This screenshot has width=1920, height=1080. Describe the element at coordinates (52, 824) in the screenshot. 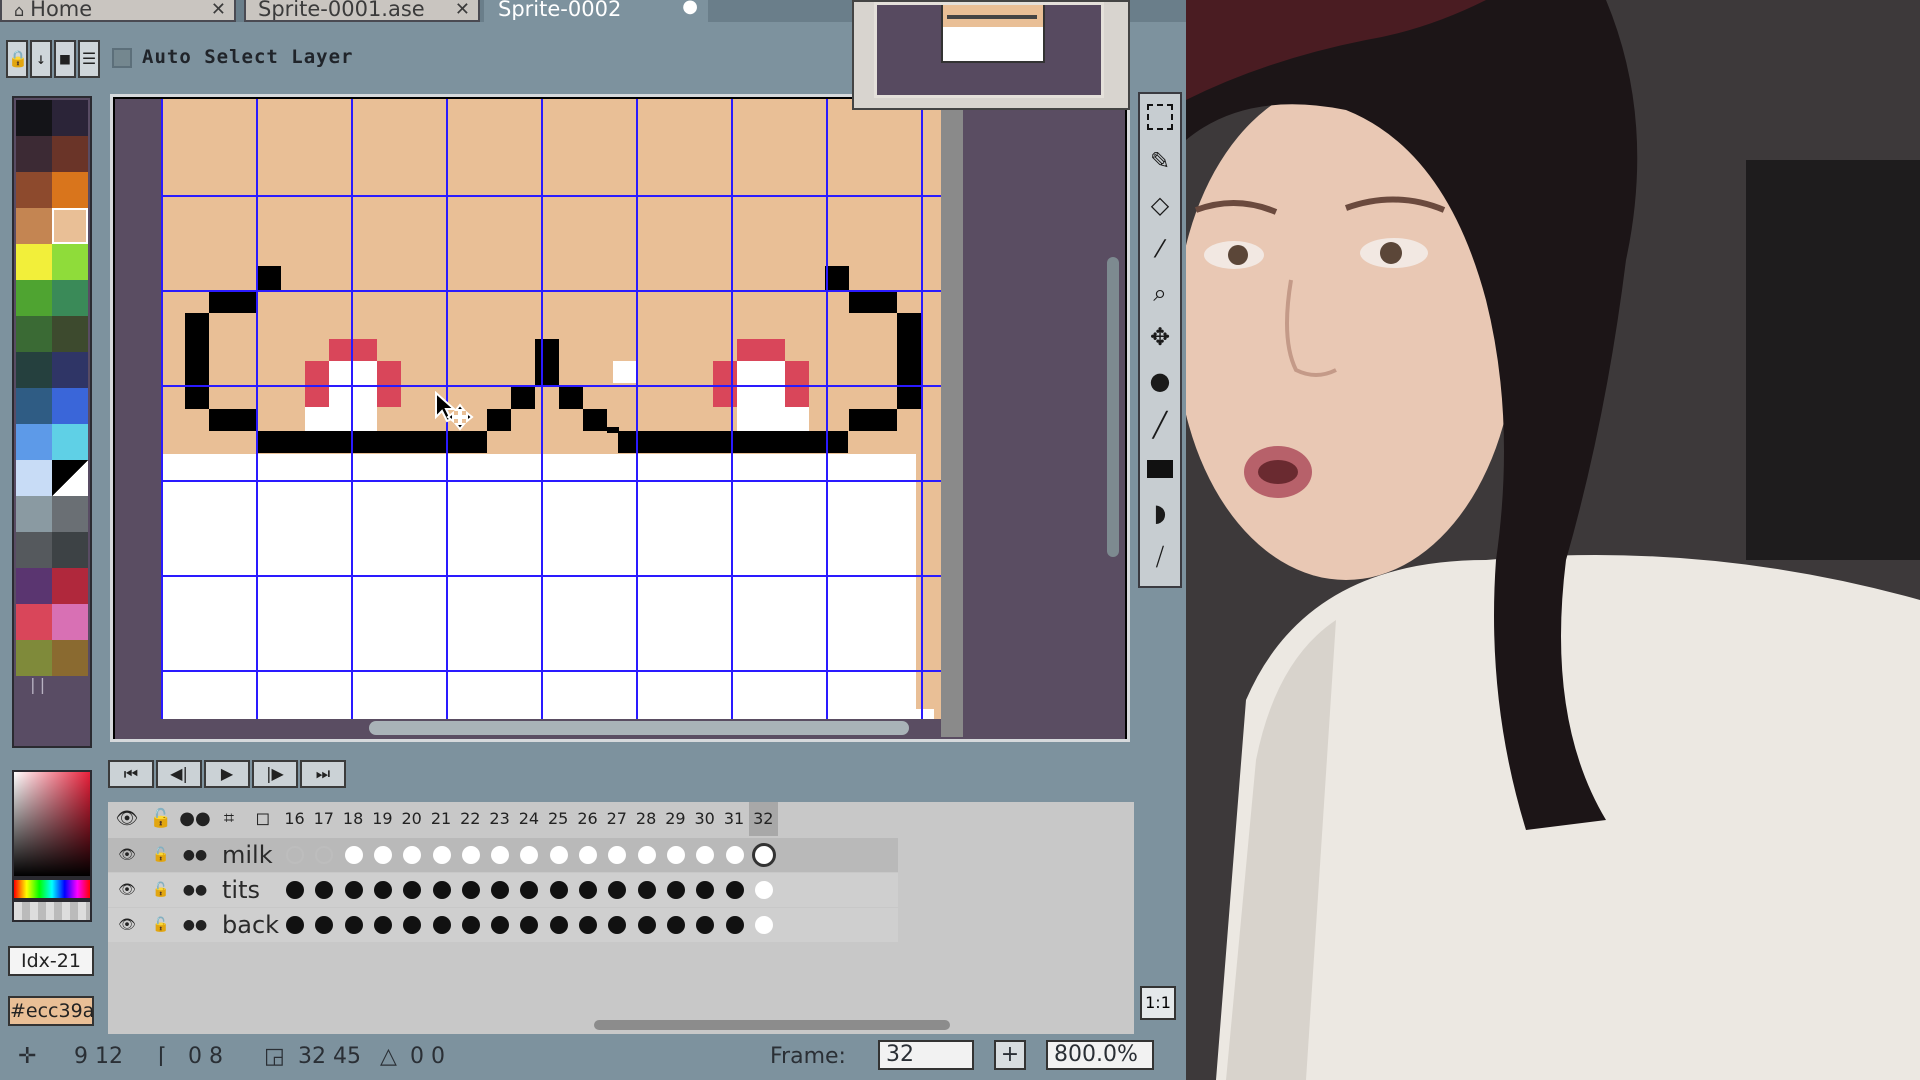

I see `color-spectrum` at that location.